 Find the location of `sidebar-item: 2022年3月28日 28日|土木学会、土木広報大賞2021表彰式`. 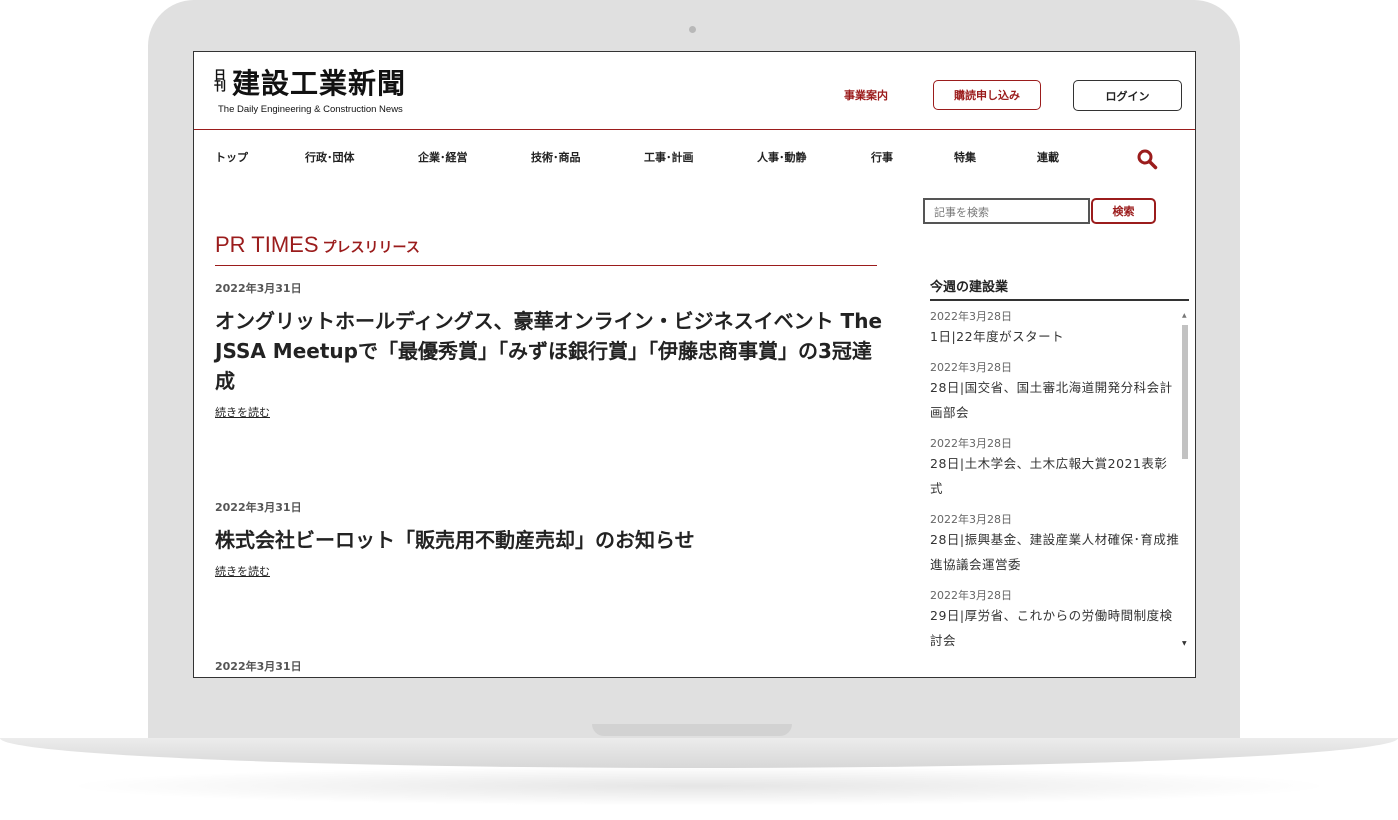

sidebar-item: 2022年3月28日 28日|土木学会、土木広報大賞2021表彰式 is located at coordinates (1055, 469).